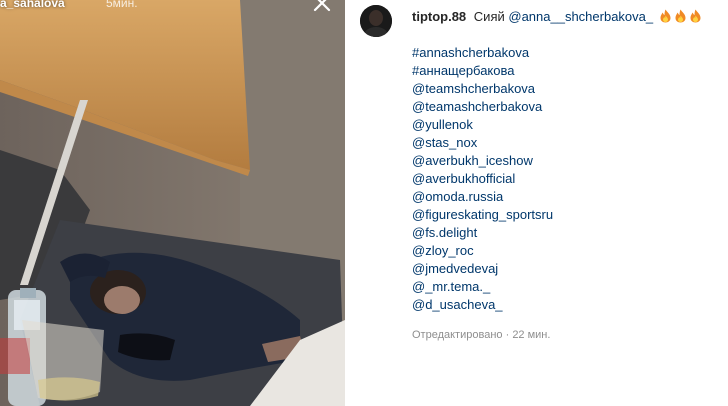 Image resolution: width=728 pixels, height=406 pixels. Describe the element at coordinates (489, 16) in the screenshot. I see `caption-text: Сияй` at that location.